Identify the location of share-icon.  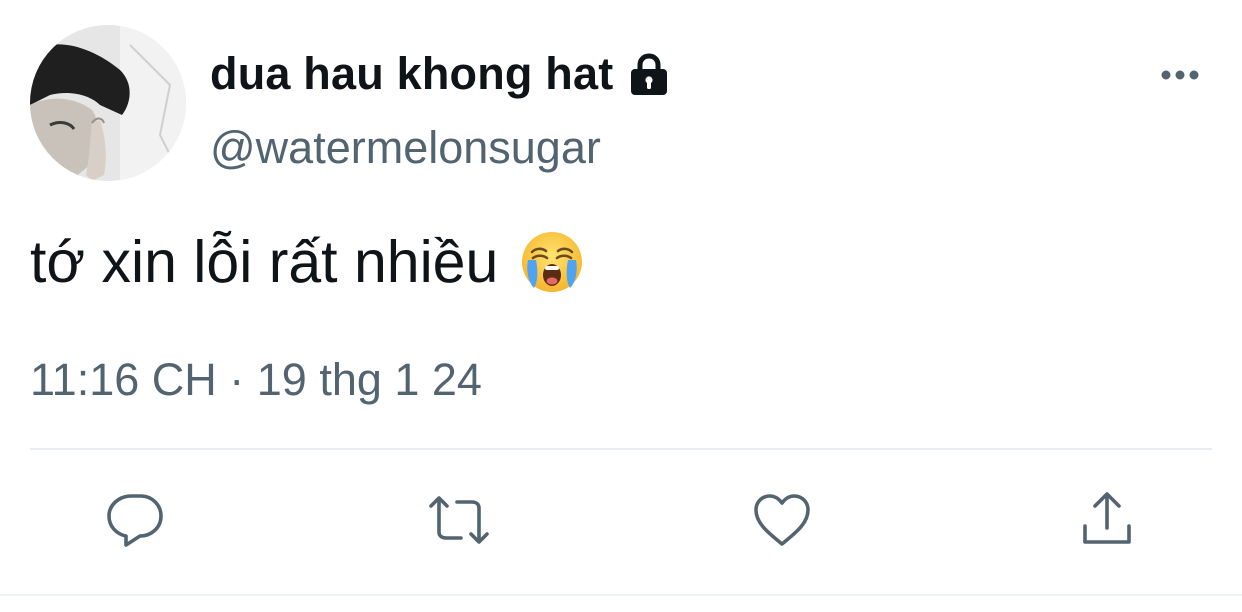
(1107, 518).